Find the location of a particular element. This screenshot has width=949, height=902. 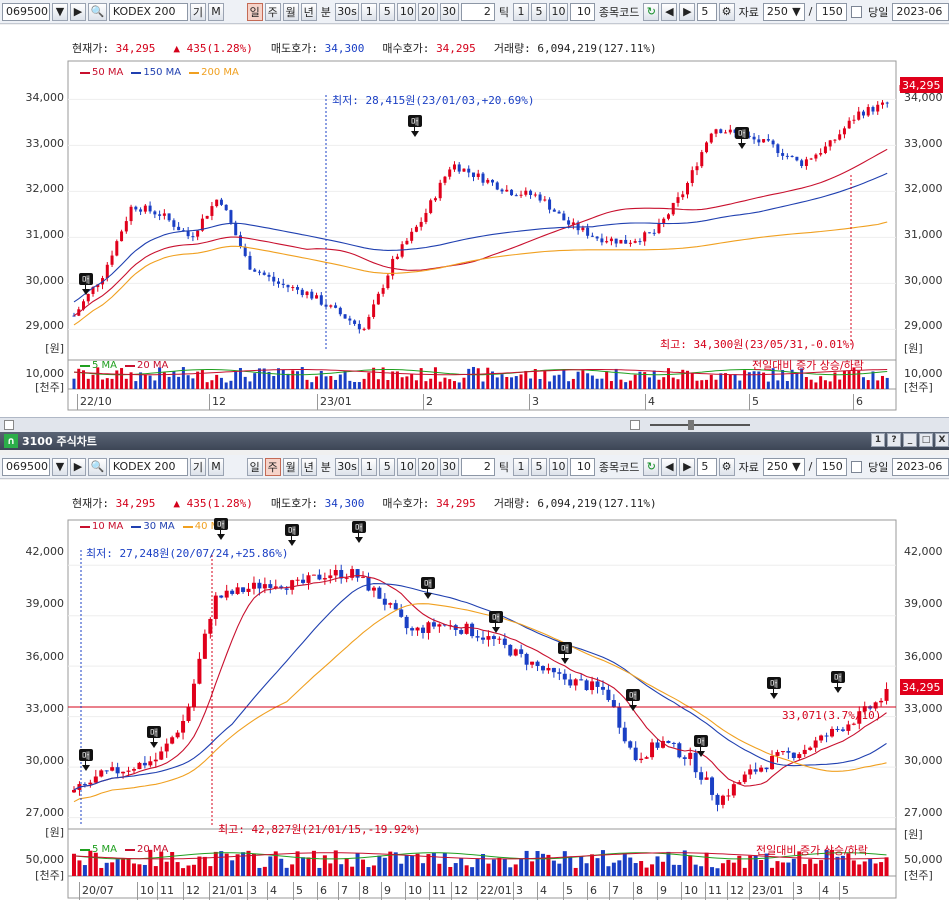

xtick-1: 23/01 is located at coordinates (336, 401).